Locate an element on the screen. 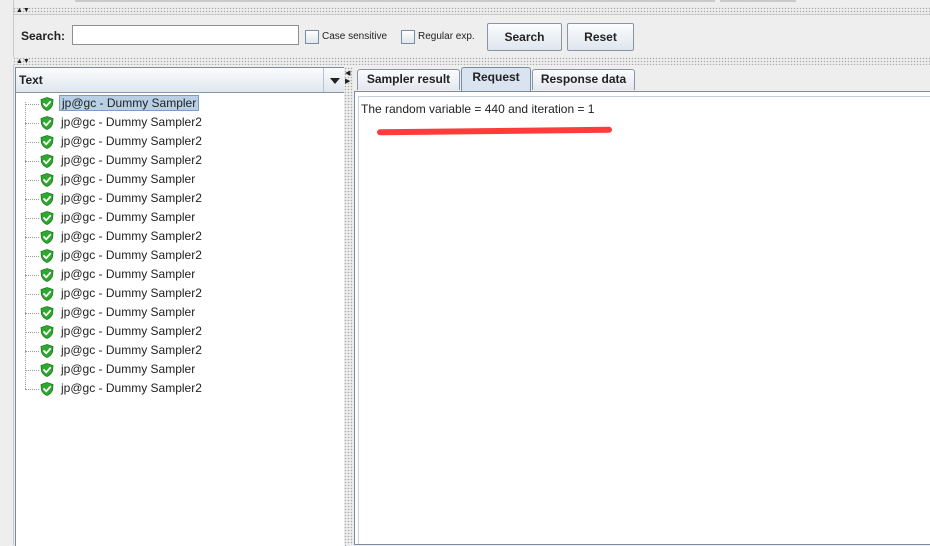 The image size is (930, 546). collapse-right-icon: ▶ is located at coordinates (347, 81).